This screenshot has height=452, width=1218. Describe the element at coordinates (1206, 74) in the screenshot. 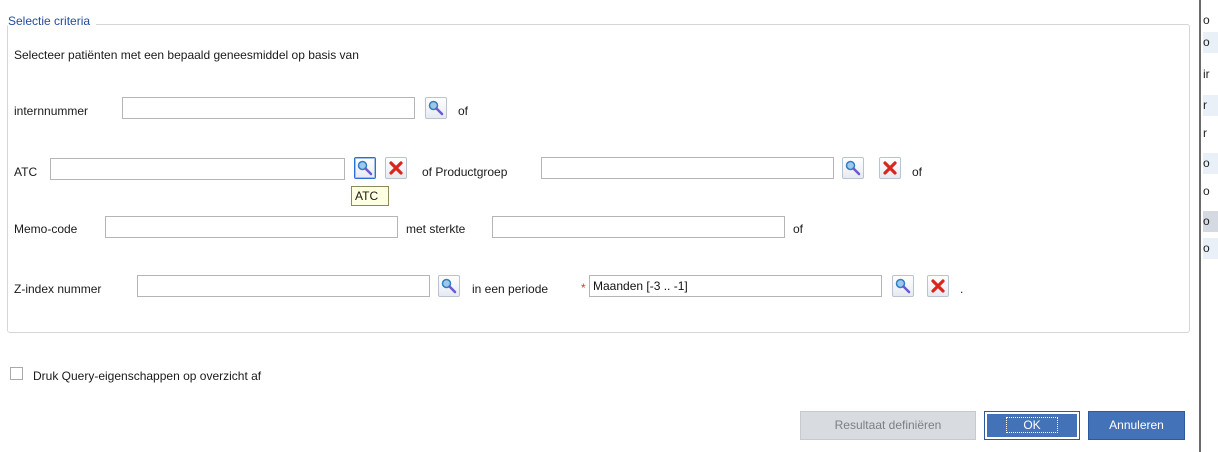

I see `background-list-row: ir` at that location.